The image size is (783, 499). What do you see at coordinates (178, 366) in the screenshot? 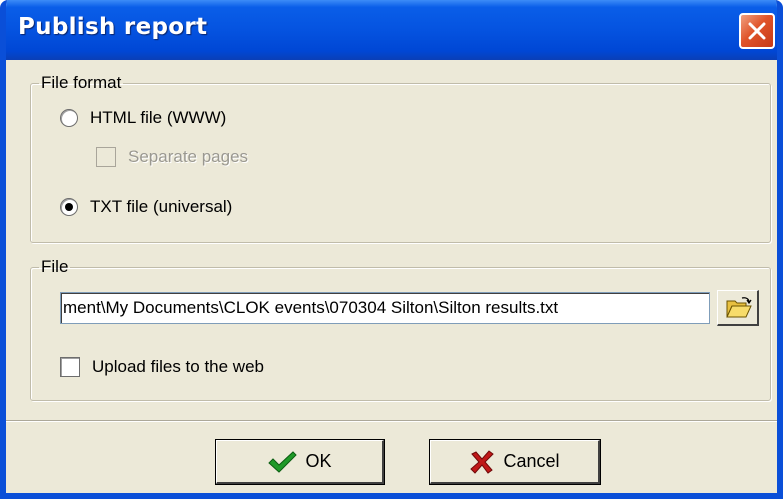
I see `upload-label: Upload files to the web` at bounding box center [178, 366].